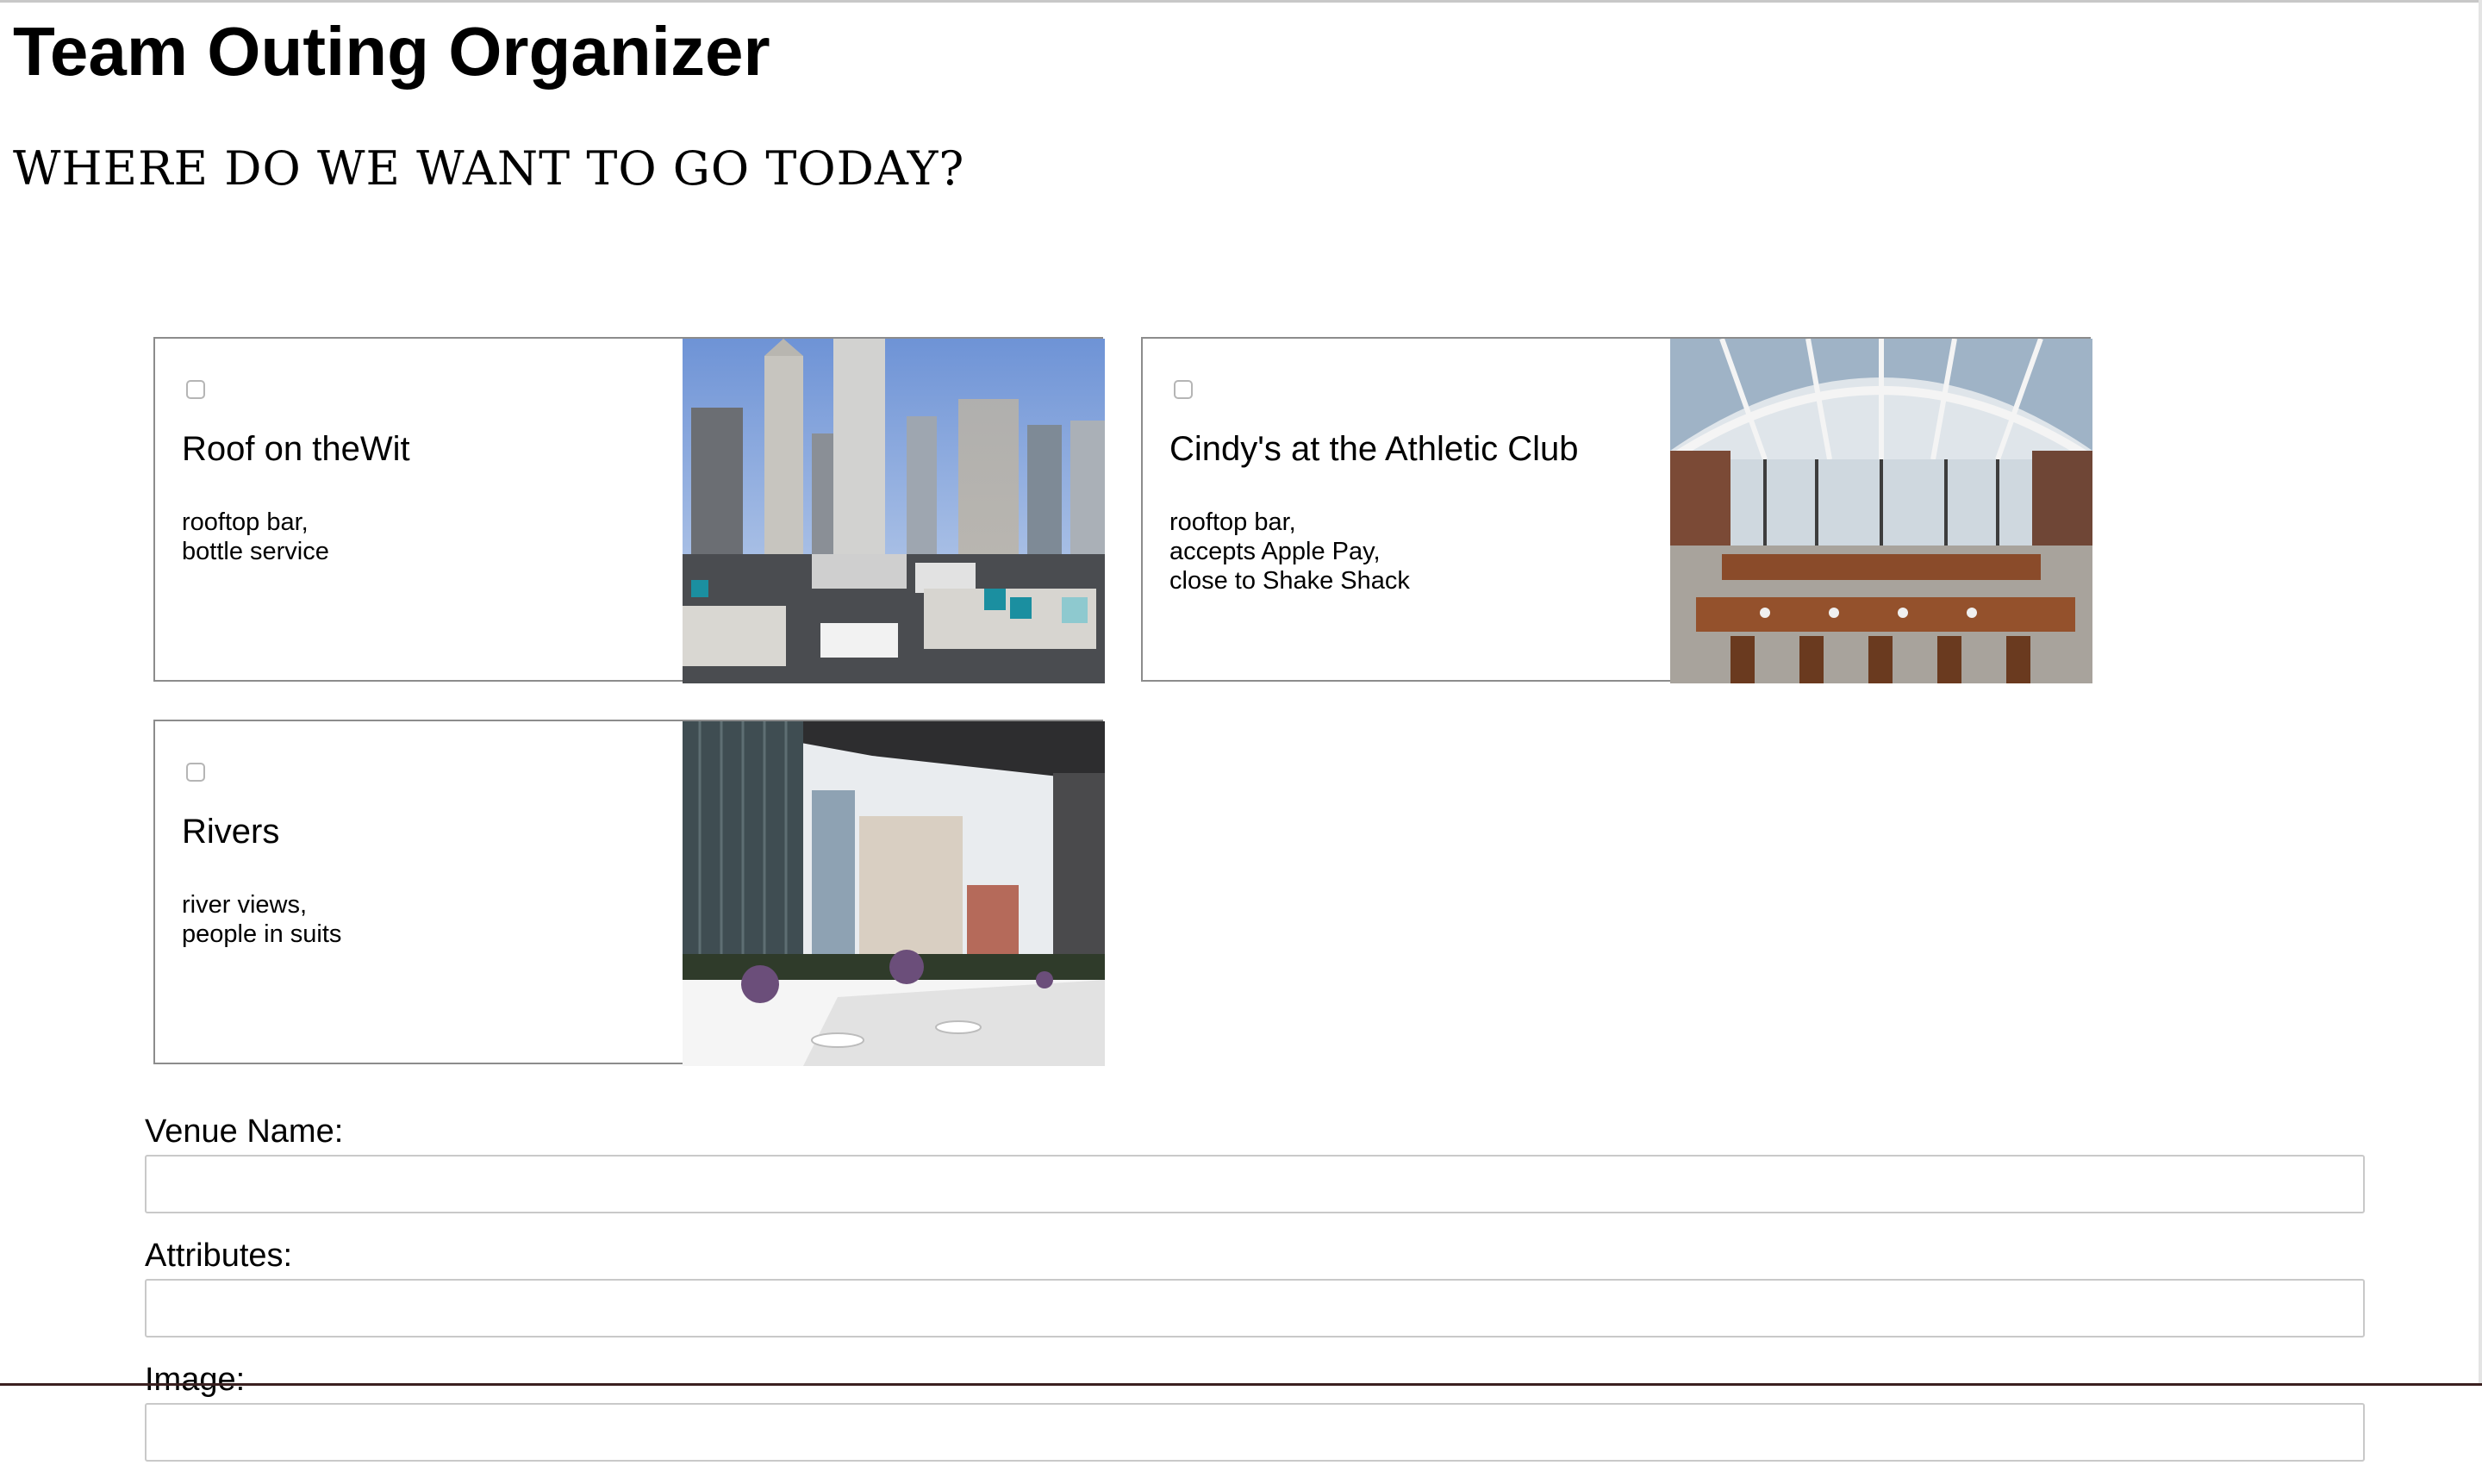 The width and height of the screenshot is (2482, 1484). What do you see at coordinates (231, 832) in the screenshot?
I see `venue-name: Rivers` at bounding box center [231, 832].